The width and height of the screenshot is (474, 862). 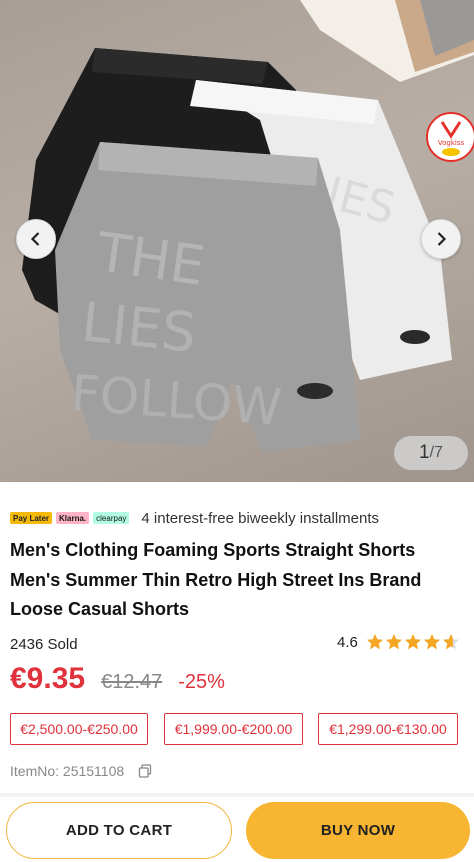 I want to click on coupon-2: €1,999.00-€200.00, so click(x=233, y=729).